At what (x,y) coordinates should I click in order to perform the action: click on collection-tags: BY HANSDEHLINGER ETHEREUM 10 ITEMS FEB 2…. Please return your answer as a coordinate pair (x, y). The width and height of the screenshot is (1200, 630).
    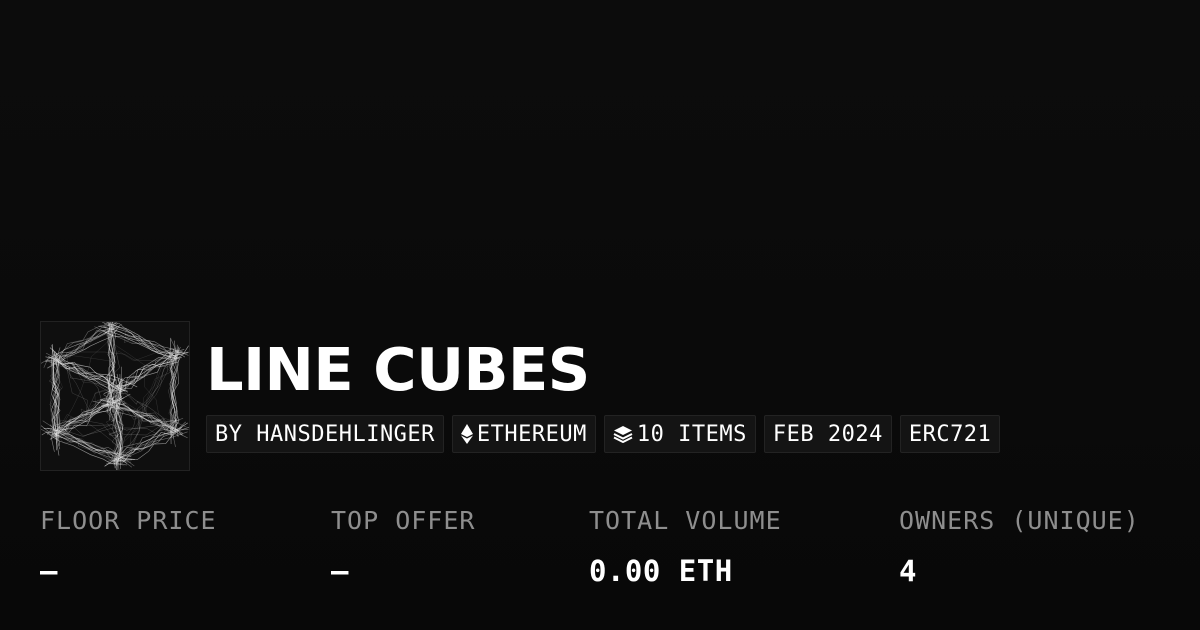
    Looking at the image, I should click on (603, 434).